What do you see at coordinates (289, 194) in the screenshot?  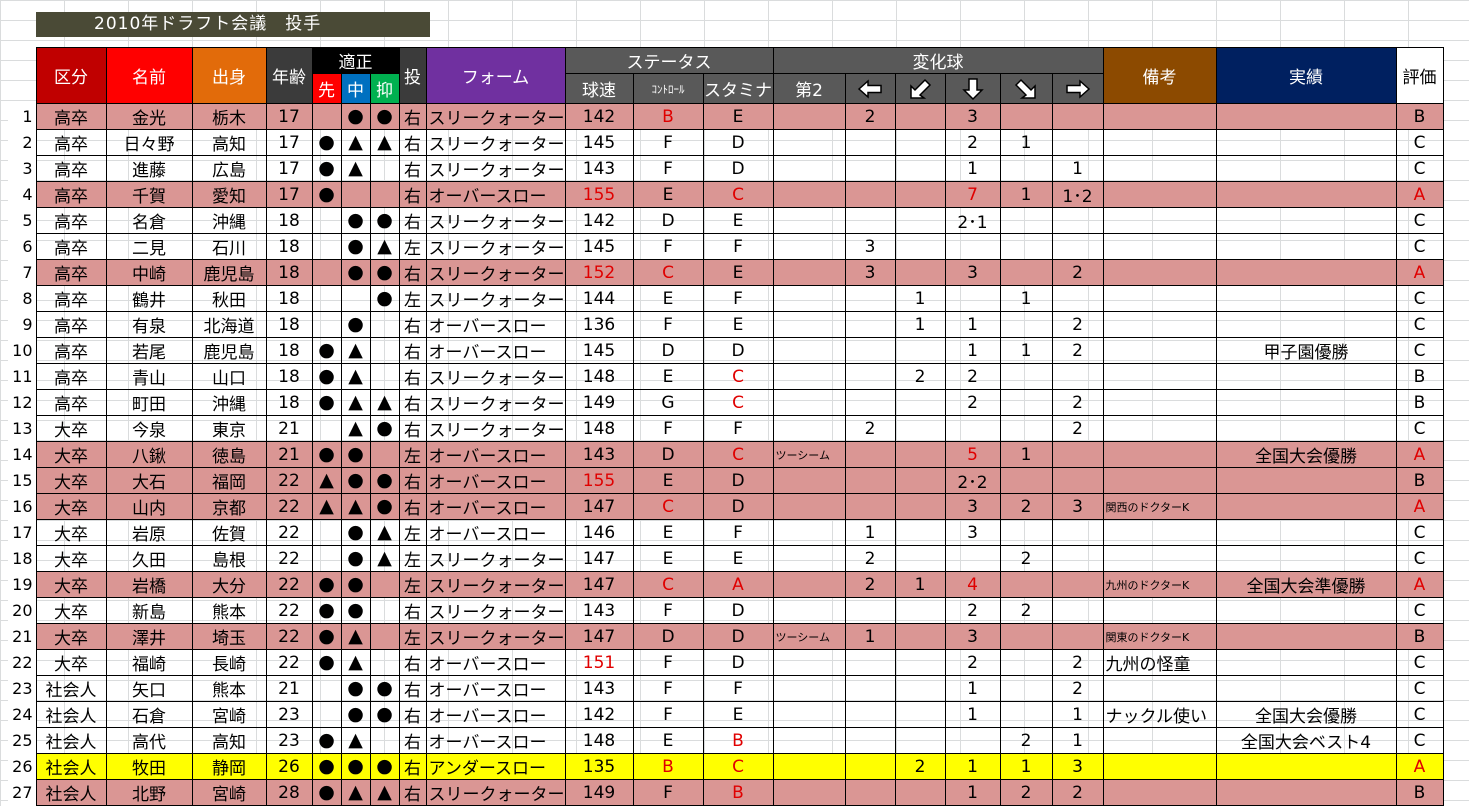 I see `cell-age: 17` at bounding box center [289, 194].